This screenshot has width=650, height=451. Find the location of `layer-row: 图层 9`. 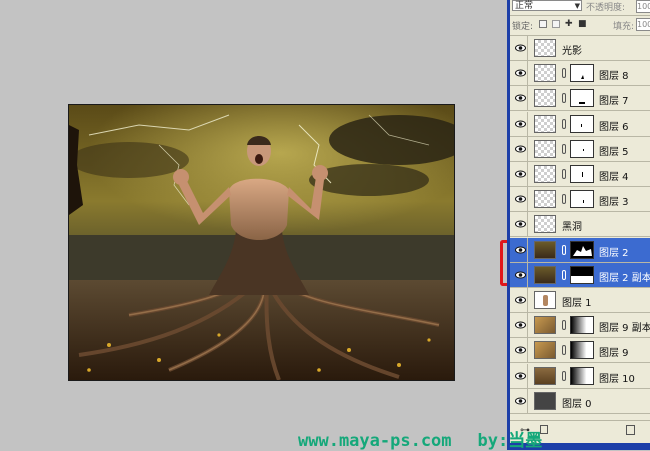

layer-row: 图层 9 is located at coordinates (580, 351).